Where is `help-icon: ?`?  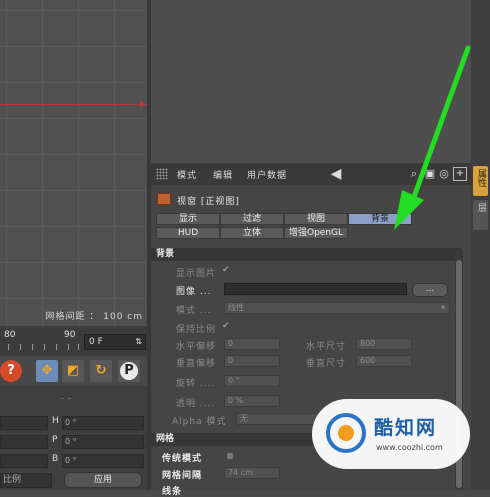 help-icon: ? is located at coordinates (11, 371).